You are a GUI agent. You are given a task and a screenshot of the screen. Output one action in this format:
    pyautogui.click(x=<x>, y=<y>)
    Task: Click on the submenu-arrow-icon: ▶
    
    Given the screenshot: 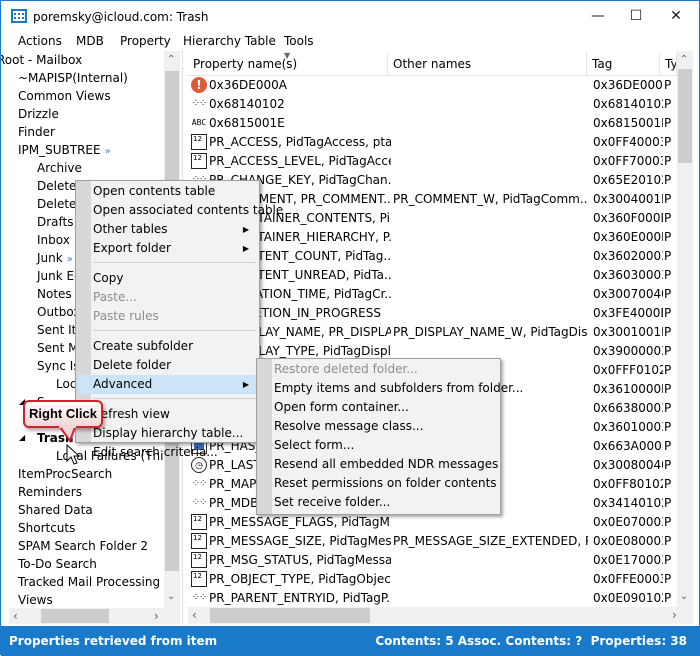 What is the action you would take?
    pyautogui.click(x=245, y=229)
    